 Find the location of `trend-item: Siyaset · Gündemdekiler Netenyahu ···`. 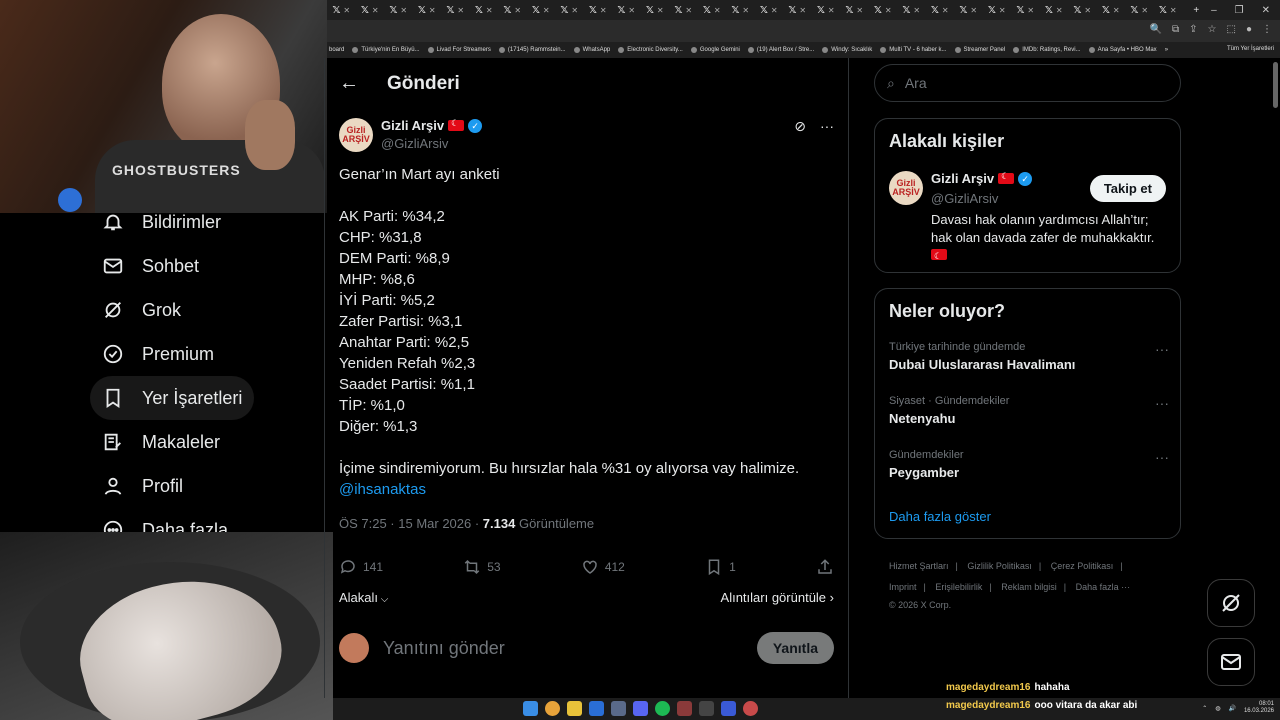

trend-item: Siyaset · Gündemdekiler Netenyahu ··· is located at coordinates (1029, 410).